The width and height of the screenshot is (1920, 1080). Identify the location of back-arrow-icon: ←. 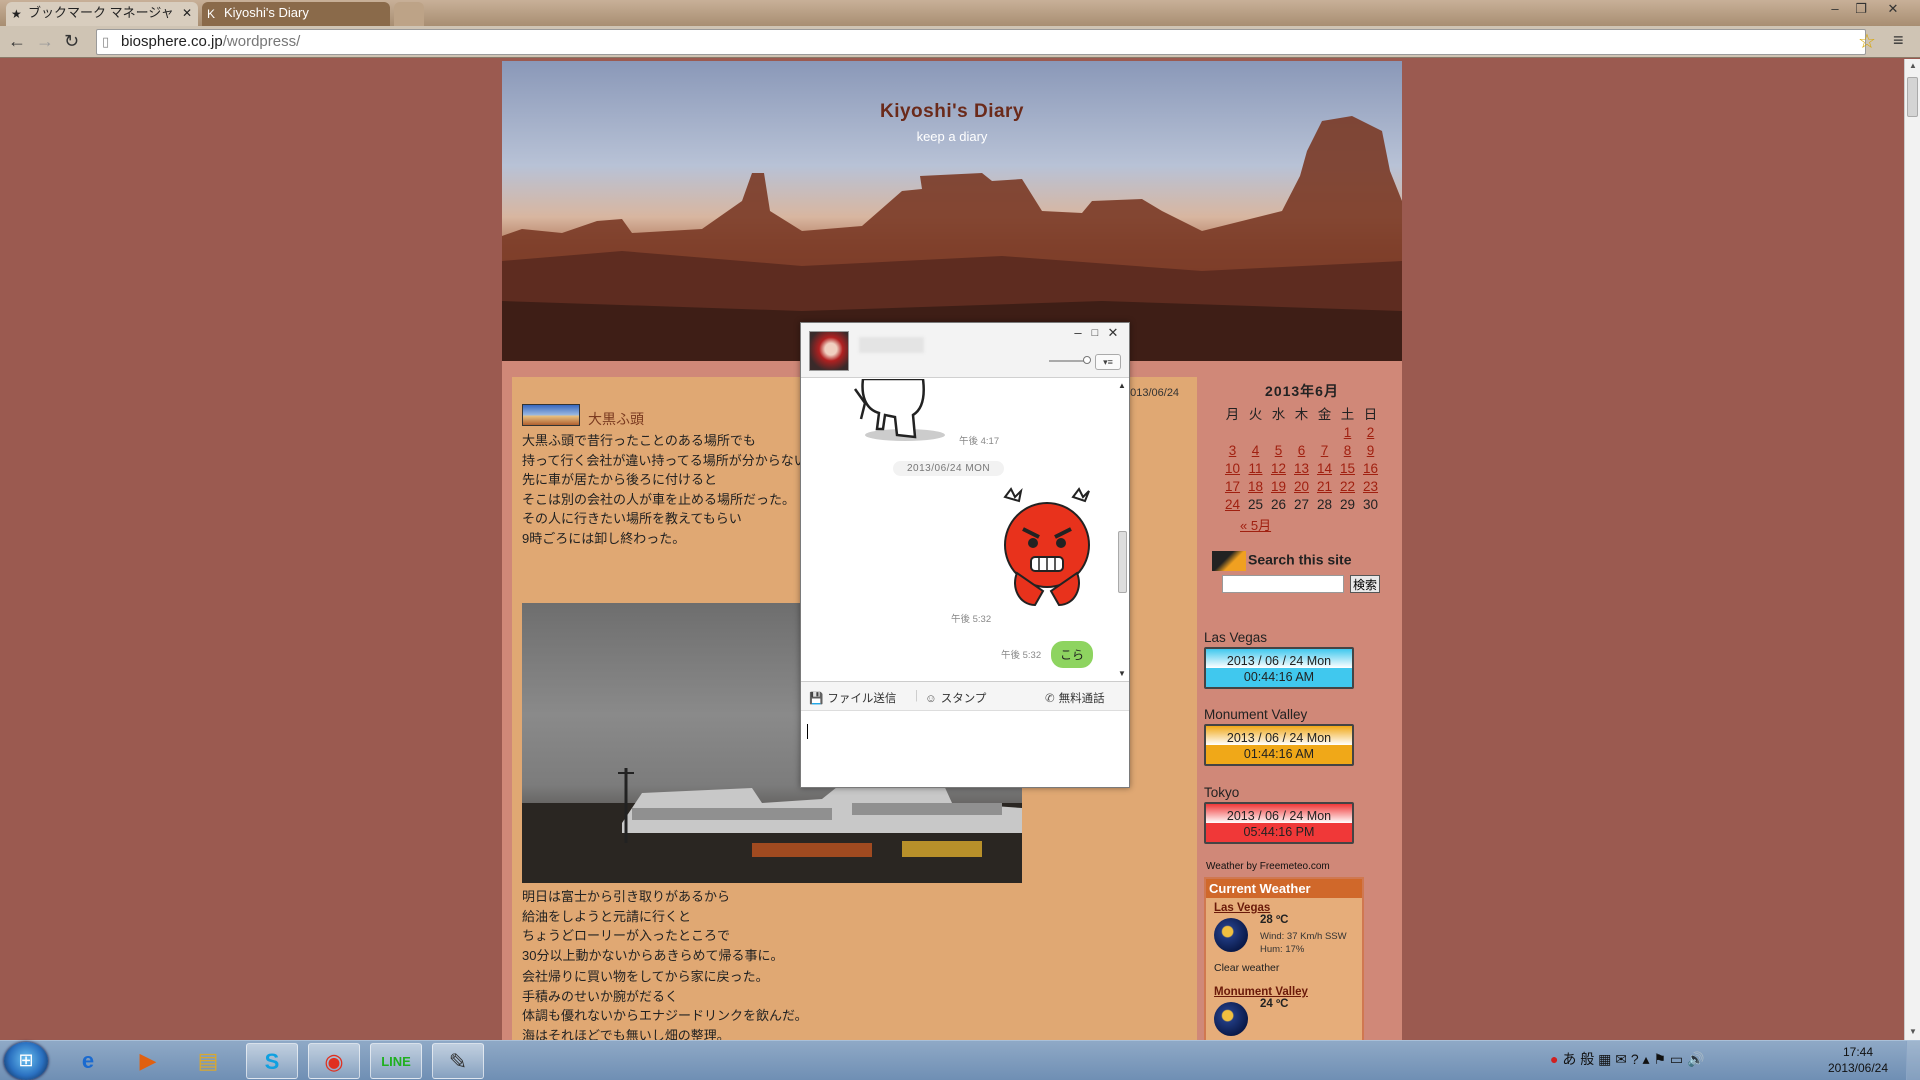
(17, 41).